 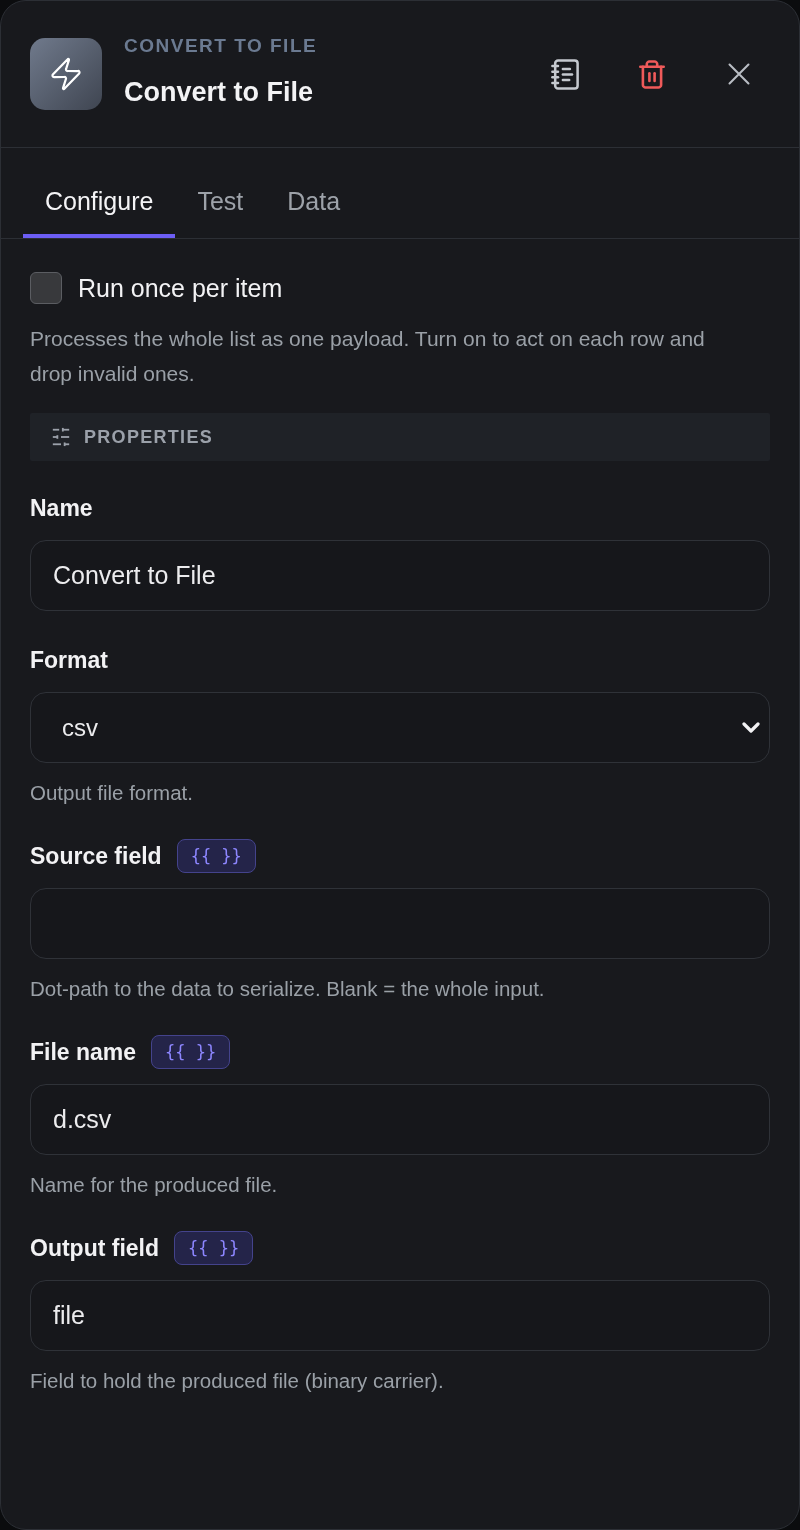 What do you see at coordinates (739, 74) in the screenshot?
I see `close-icon` at bounding box center [739, 74].